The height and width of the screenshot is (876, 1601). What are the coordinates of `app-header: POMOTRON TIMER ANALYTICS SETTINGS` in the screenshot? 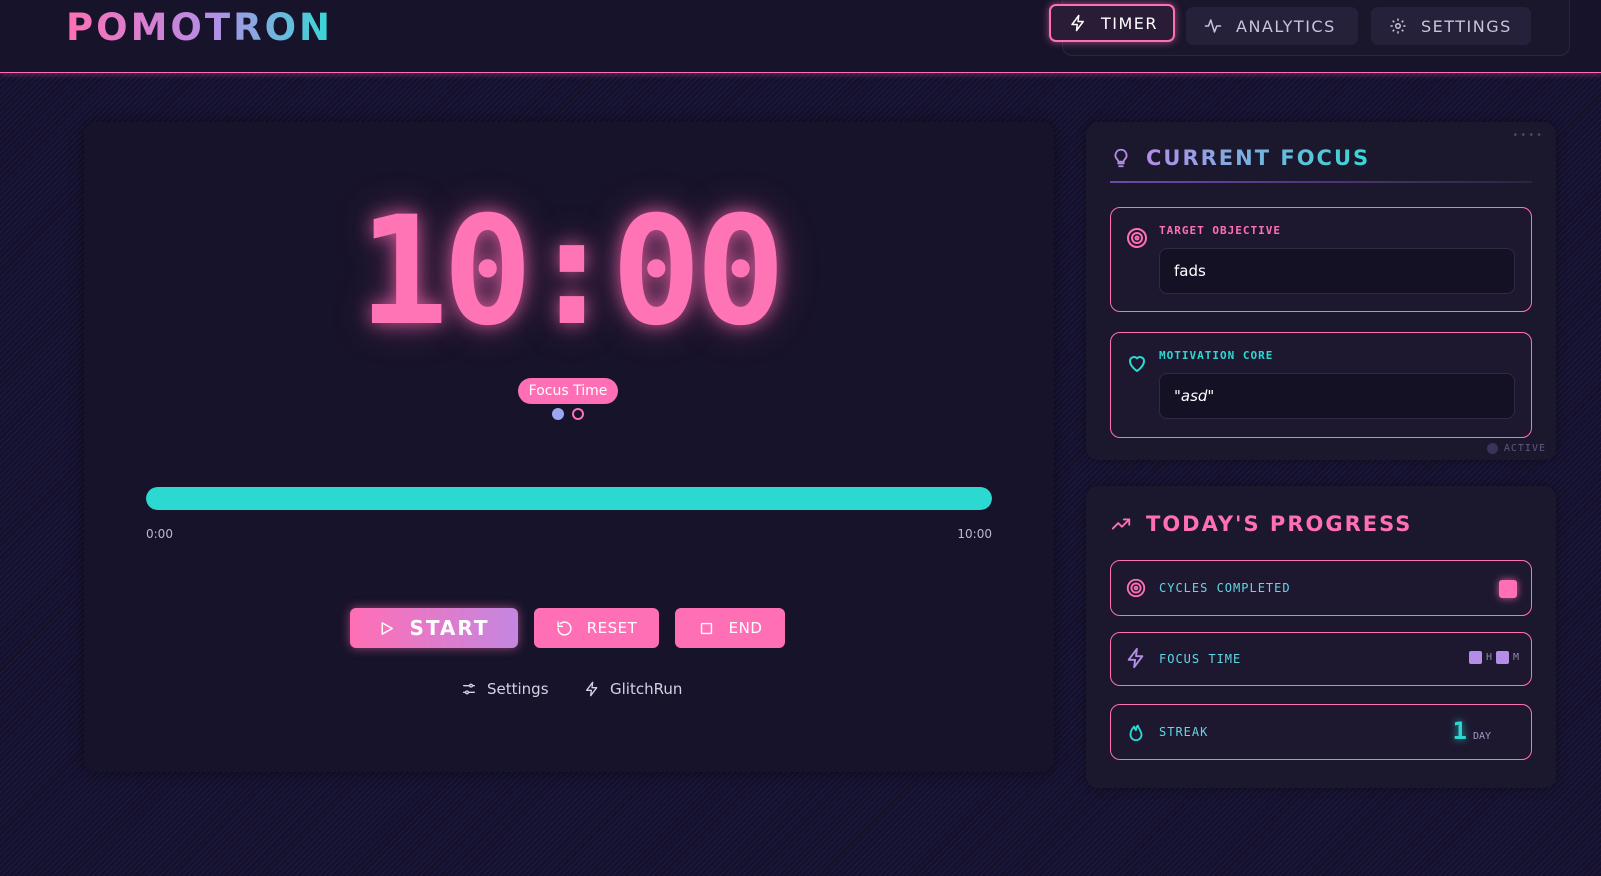 It's located at (800, 36).